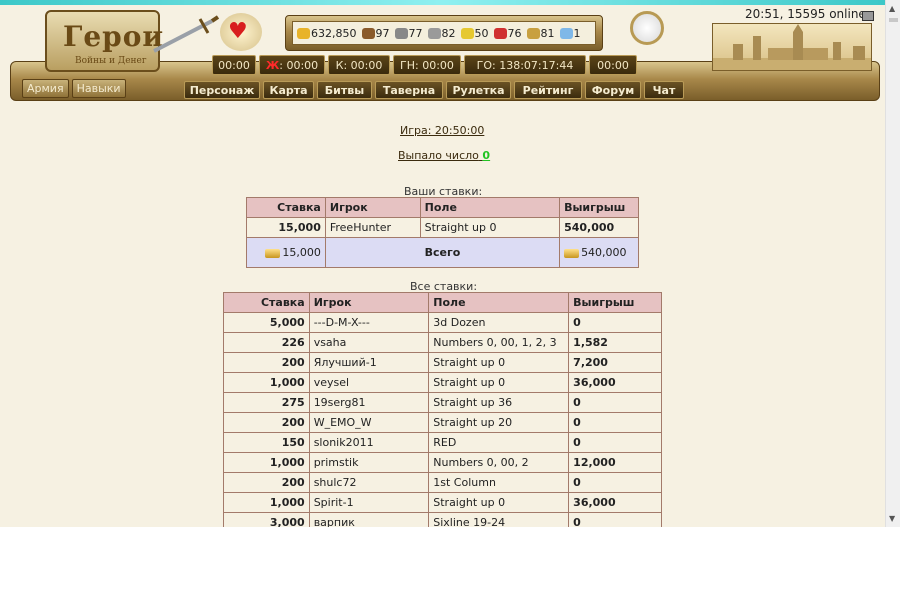 Image resolution: width=900 pixels, height=613 pixels. Describe the element at coordinates (613, 90) in the screenshot. I see `nav-item: Форум` at that location.